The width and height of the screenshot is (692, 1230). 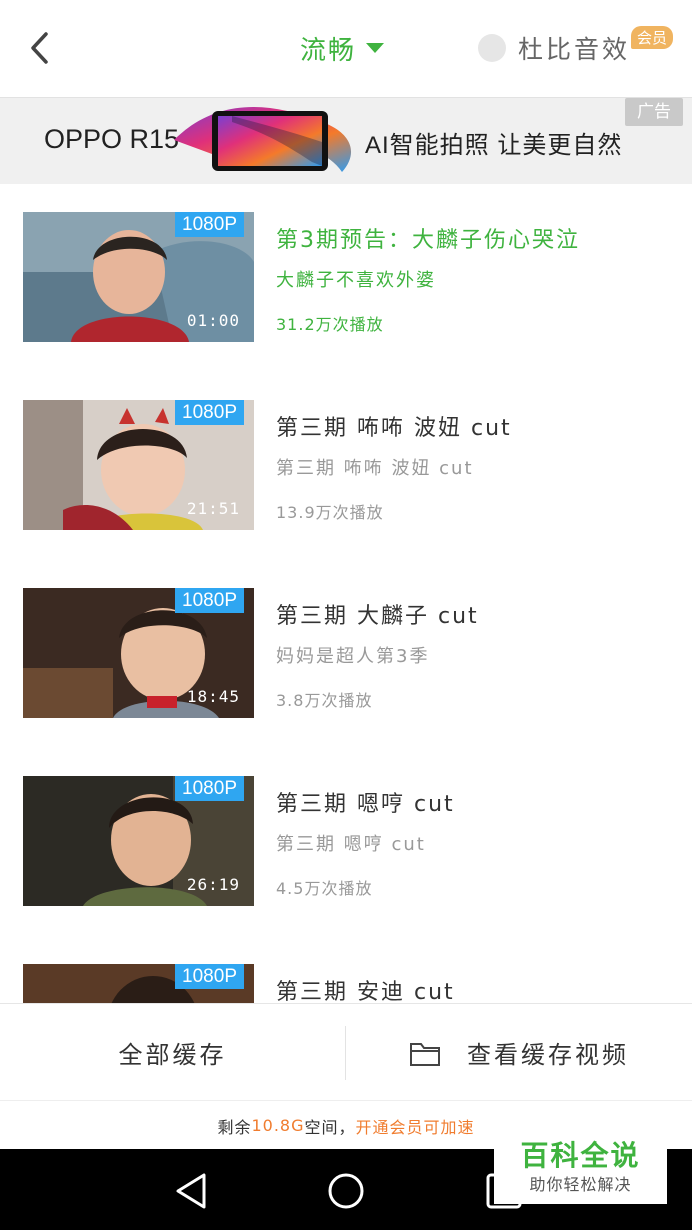 I want to click on back-button, so click(x=40, y=48).